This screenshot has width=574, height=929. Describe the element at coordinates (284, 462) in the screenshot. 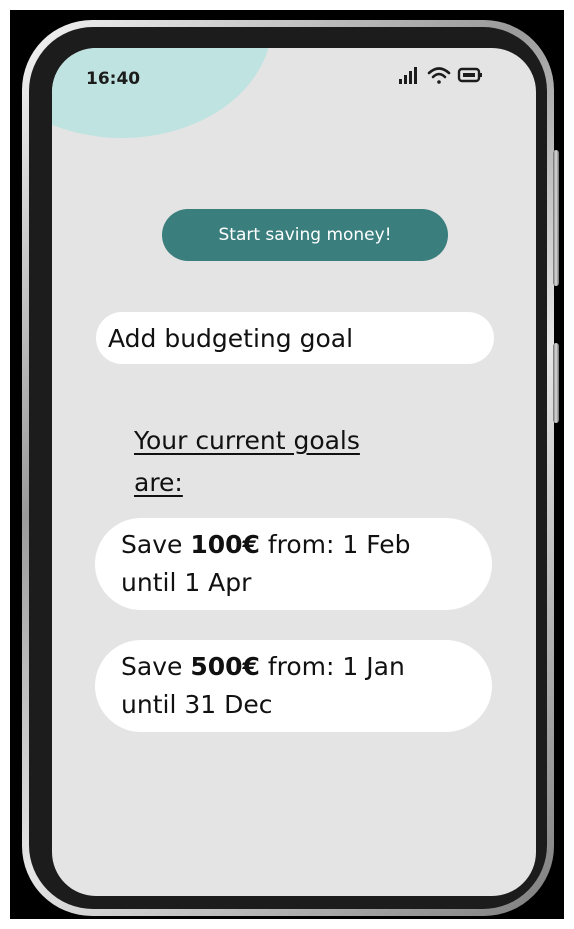

I see `current-goals-heading: Your current goals are:` at that location.